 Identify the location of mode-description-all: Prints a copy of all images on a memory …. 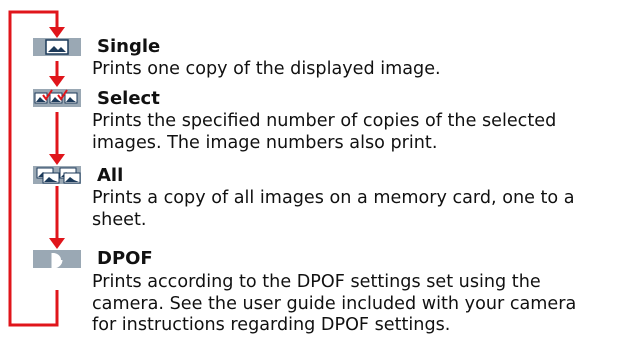
(333, 209).